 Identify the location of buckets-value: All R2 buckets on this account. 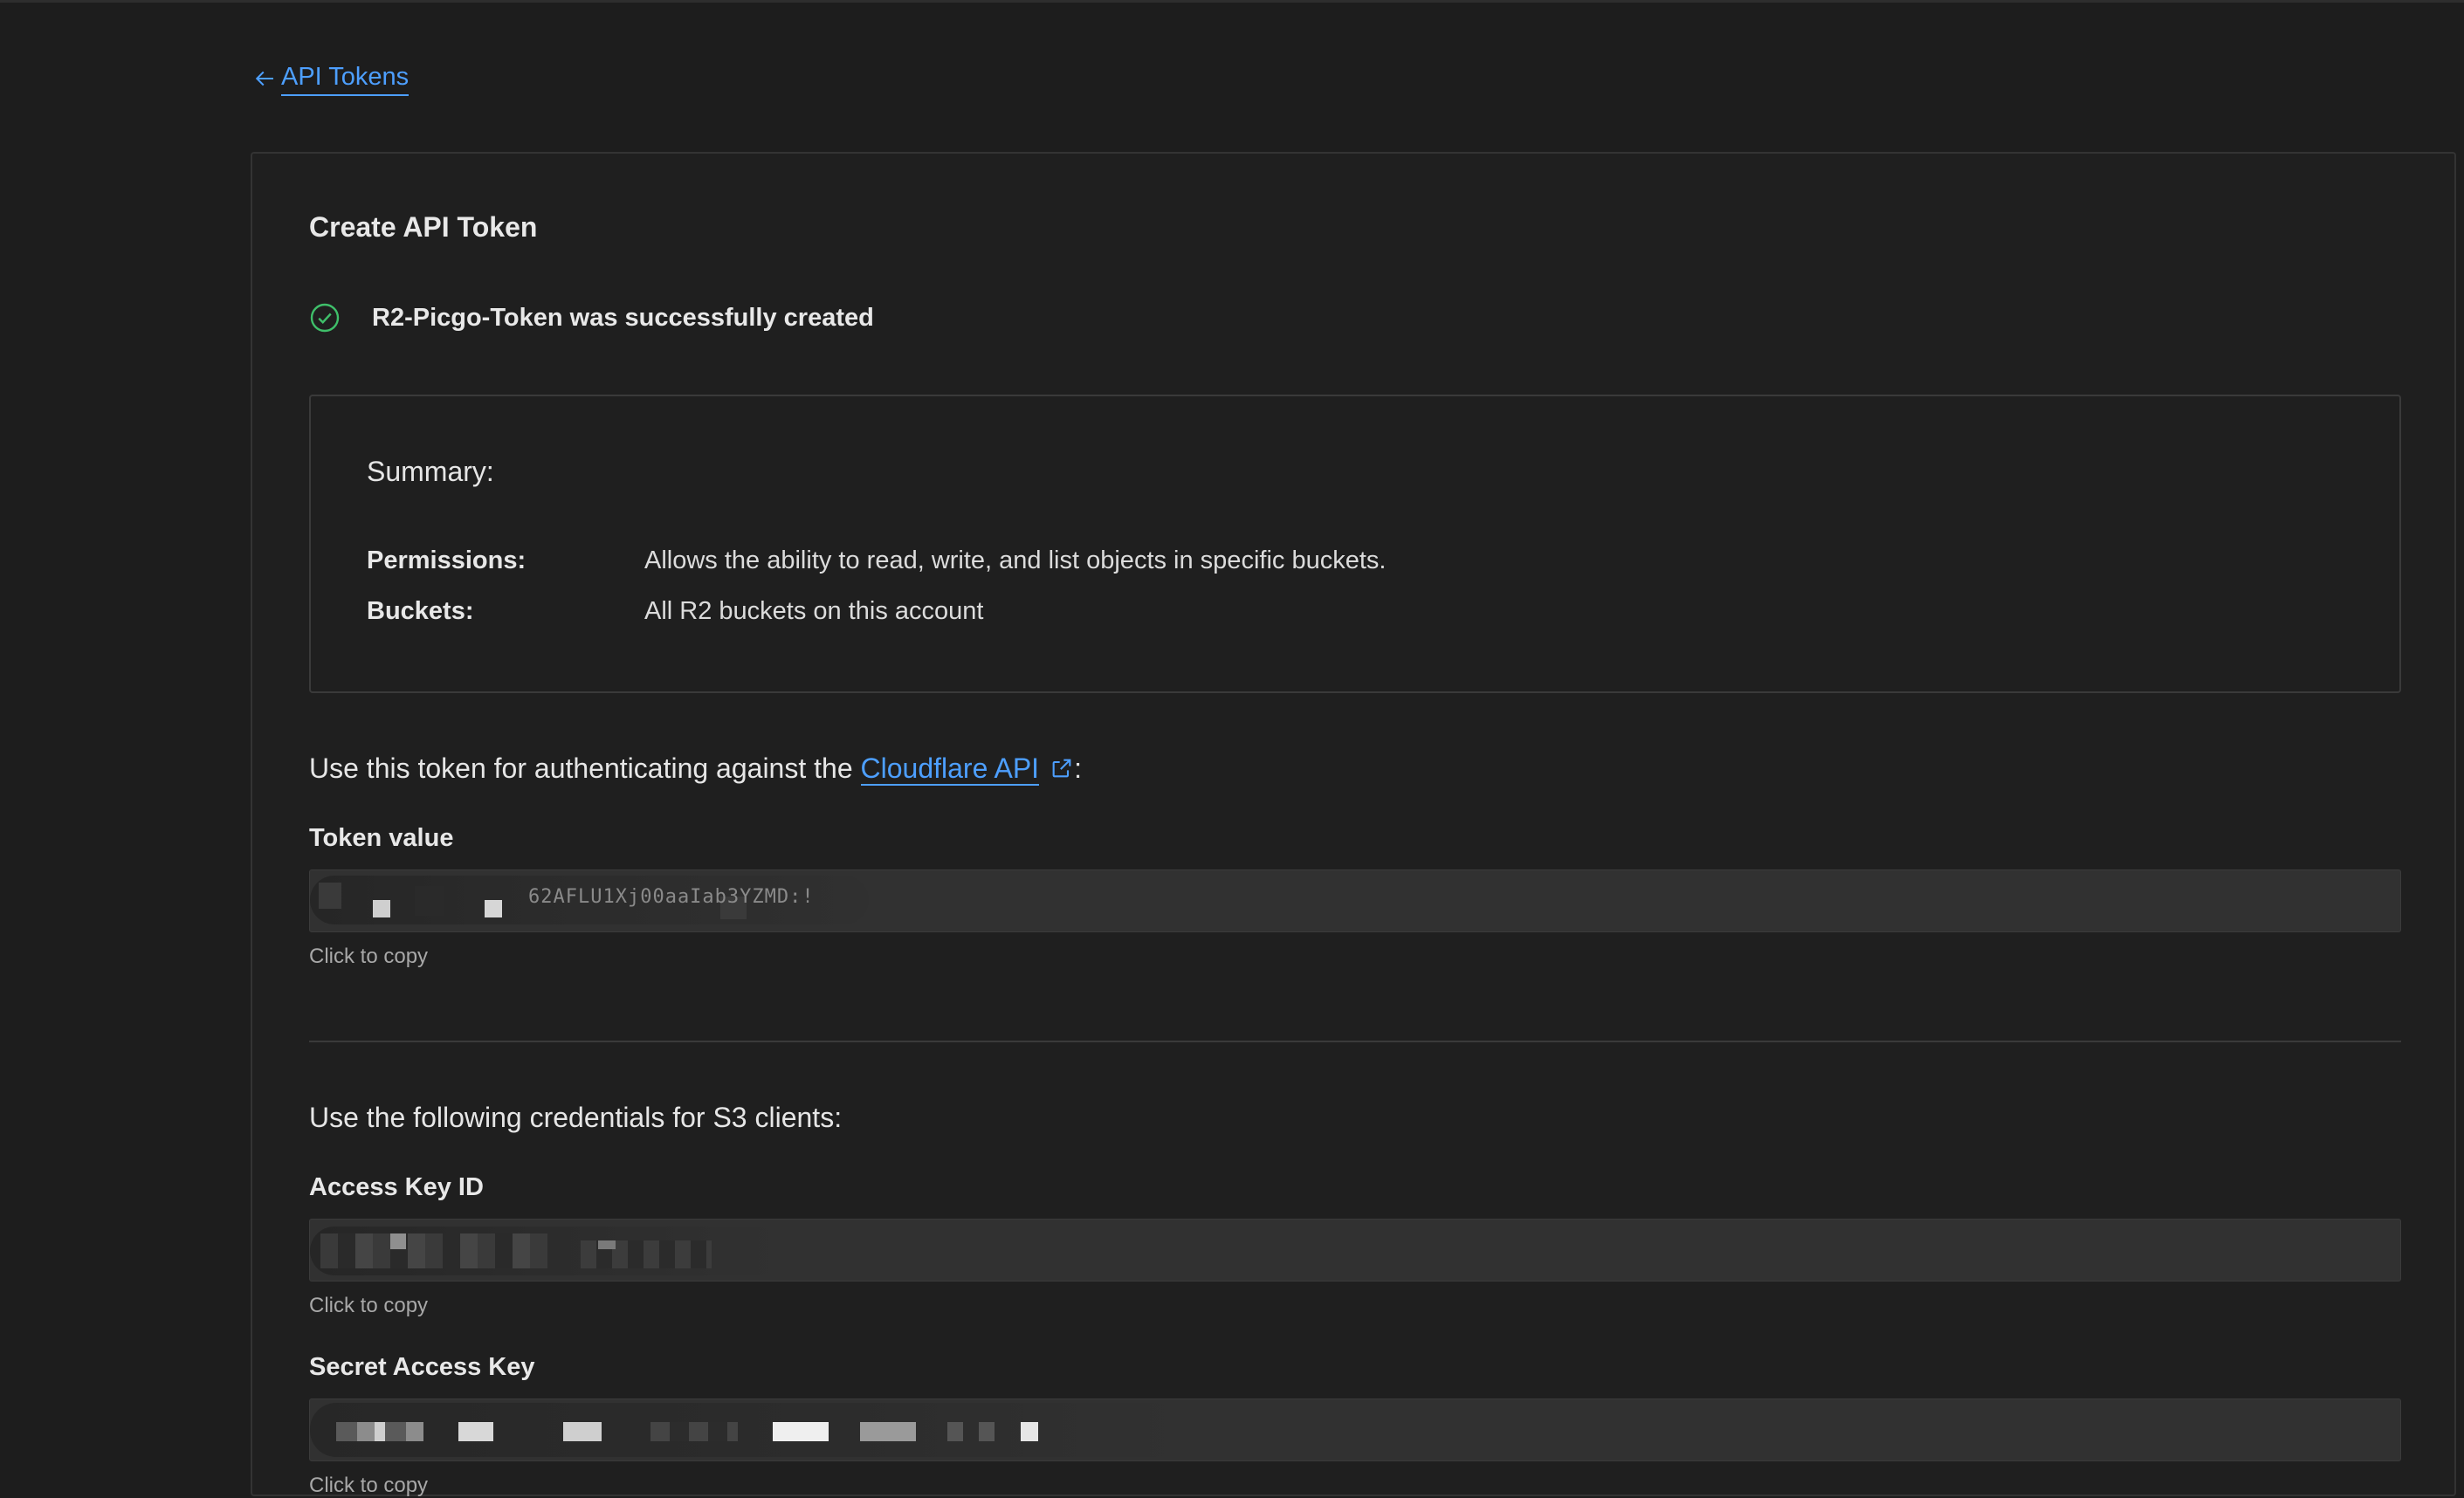
(814, 611).